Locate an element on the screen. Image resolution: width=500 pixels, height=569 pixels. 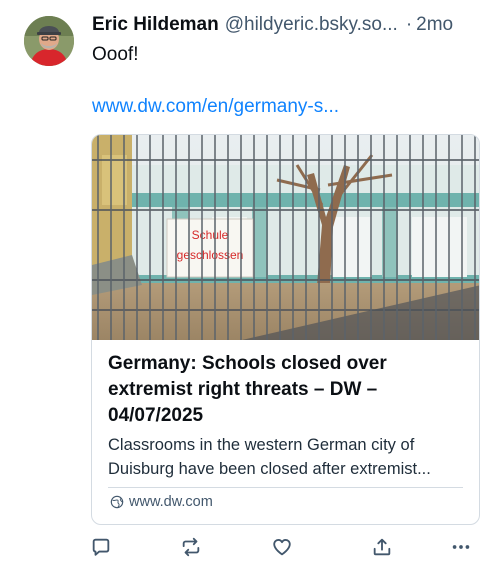
more-options-button is located at coordinates (462, 548).